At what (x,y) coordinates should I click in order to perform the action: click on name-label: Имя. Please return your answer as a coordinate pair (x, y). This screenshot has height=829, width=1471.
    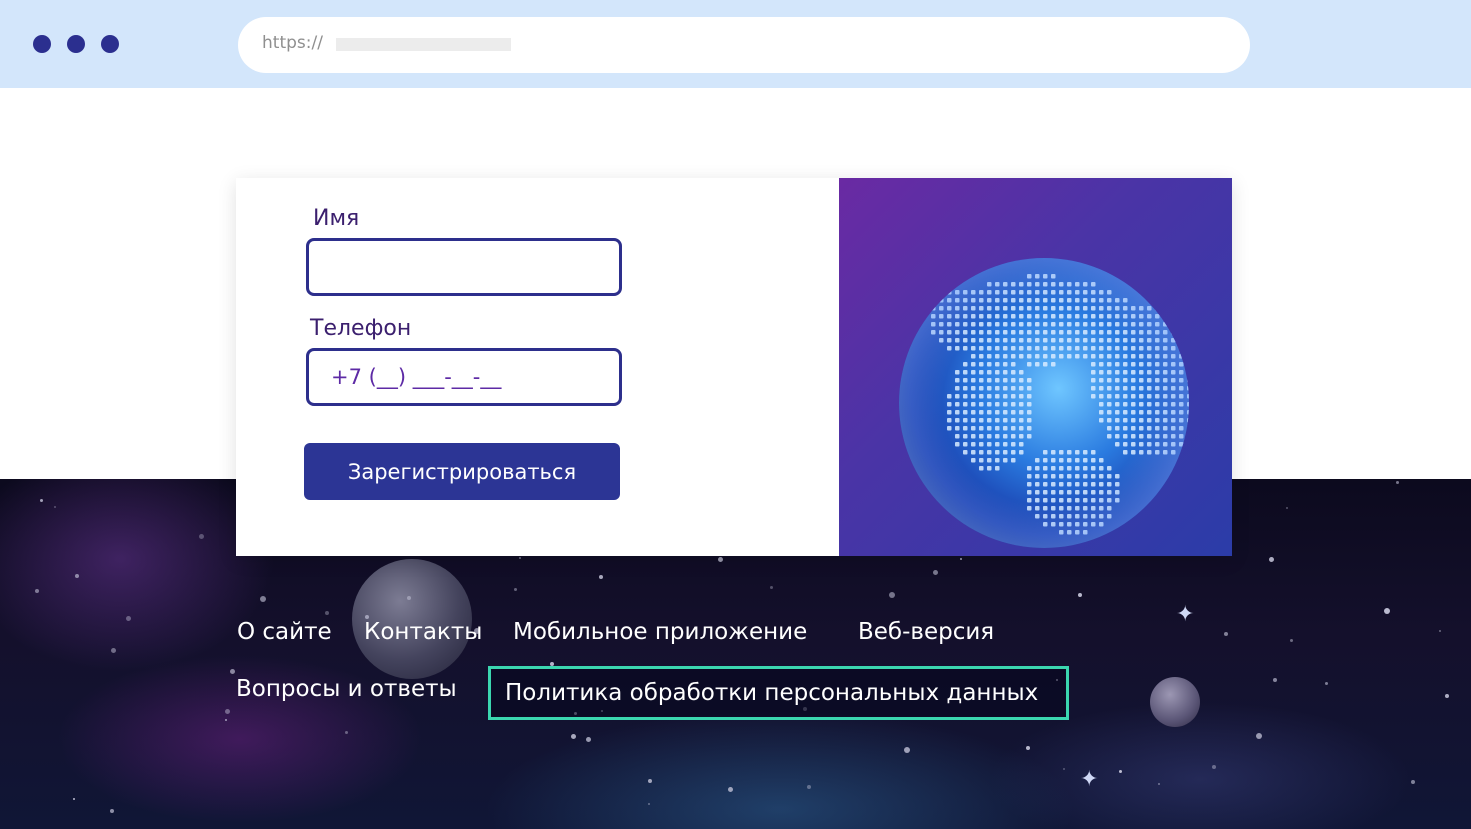
    Looking at the image, I should click on (336, 218).